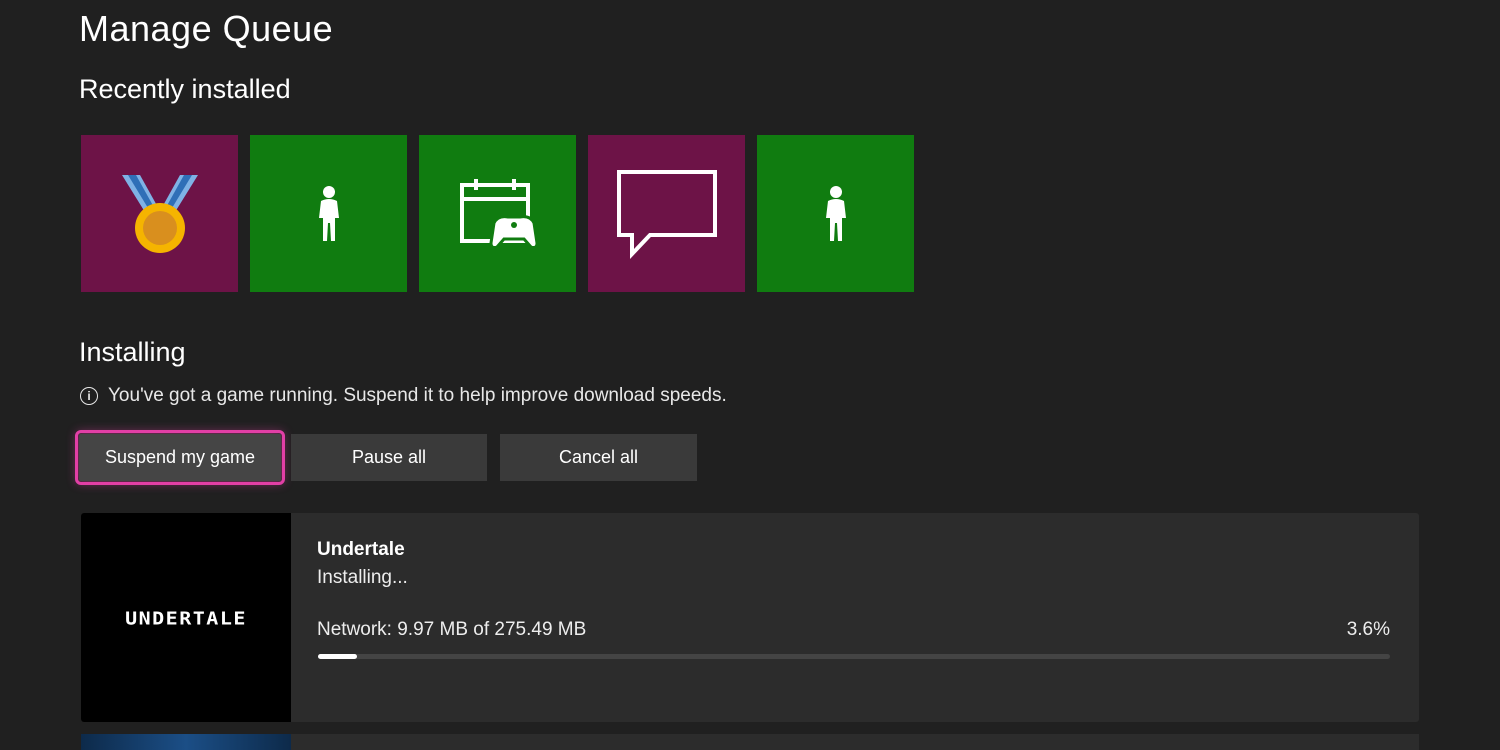 The width and height of the screenshot is (1500, 750). I want to click on calendar-controller-icon, so click(498, 213).